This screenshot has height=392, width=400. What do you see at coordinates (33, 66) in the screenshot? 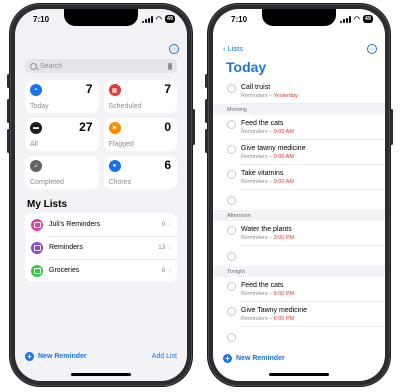
I see `search-icon` at bounding box center [33, 66].